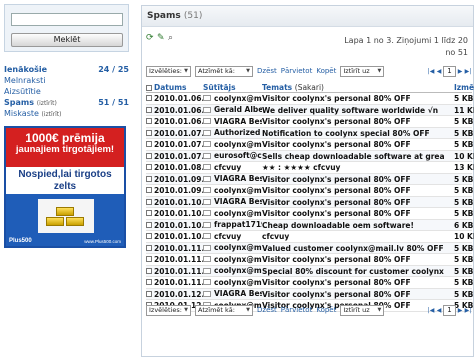 Image resolution: width=474 pixels, height=357 pixels. Describe the element at coordinates (326, 310) in the screenshot. I see `copy-link-bottom: Kopēt` at that location.